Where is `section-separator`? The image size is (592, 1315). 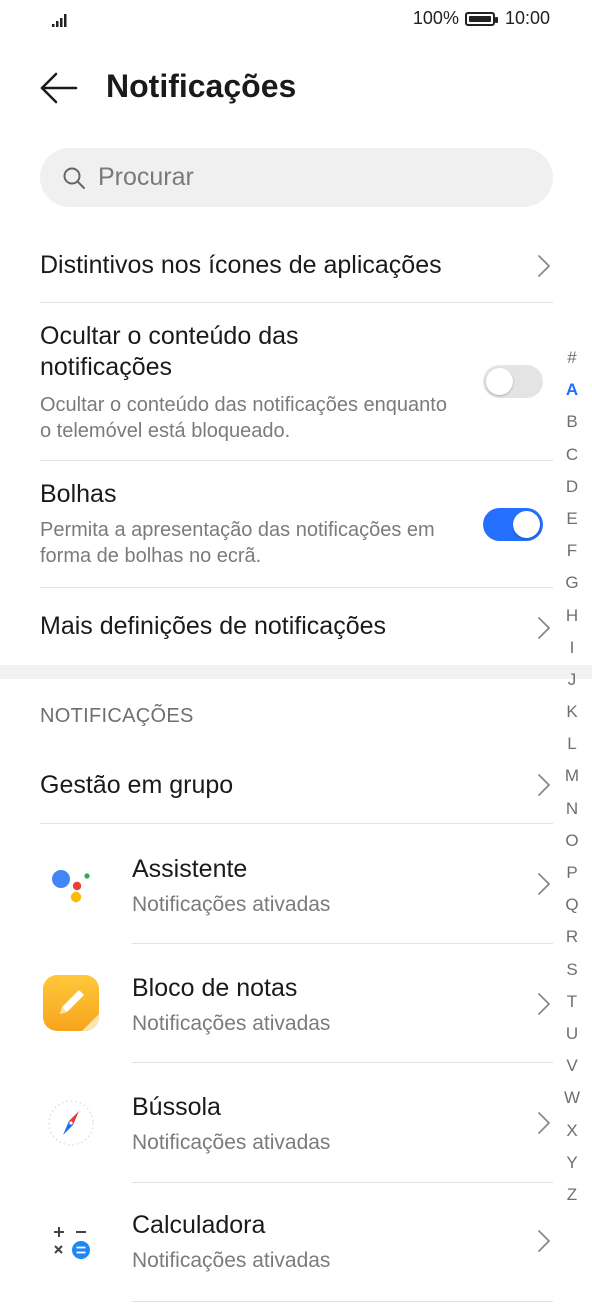 section-separator is located at coordinates (296, 672).